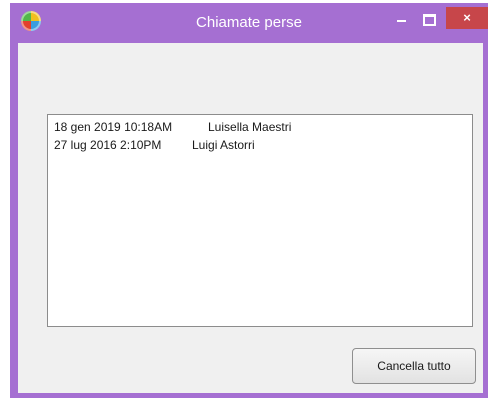 The image size is (488, 400). Describe the element at coordinates (108, 145) in the screenshot. I see `call-date: 27 lug 2016 2:10PM` at that location.